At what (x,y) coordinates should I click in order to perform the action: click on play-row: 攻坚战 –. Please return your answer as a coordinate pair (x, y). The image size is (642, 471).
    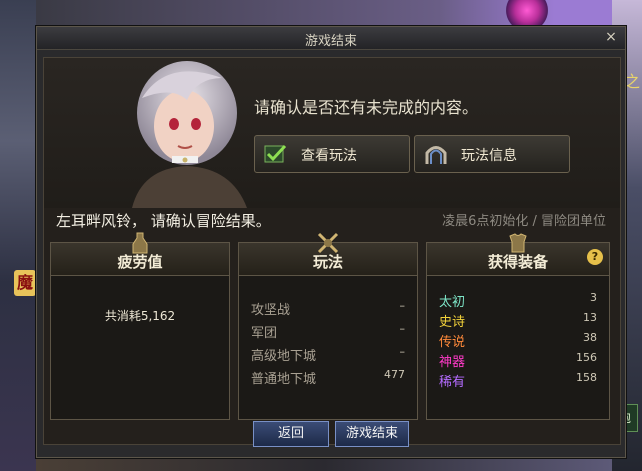
    Looking at the image, I should click on (328, 309).